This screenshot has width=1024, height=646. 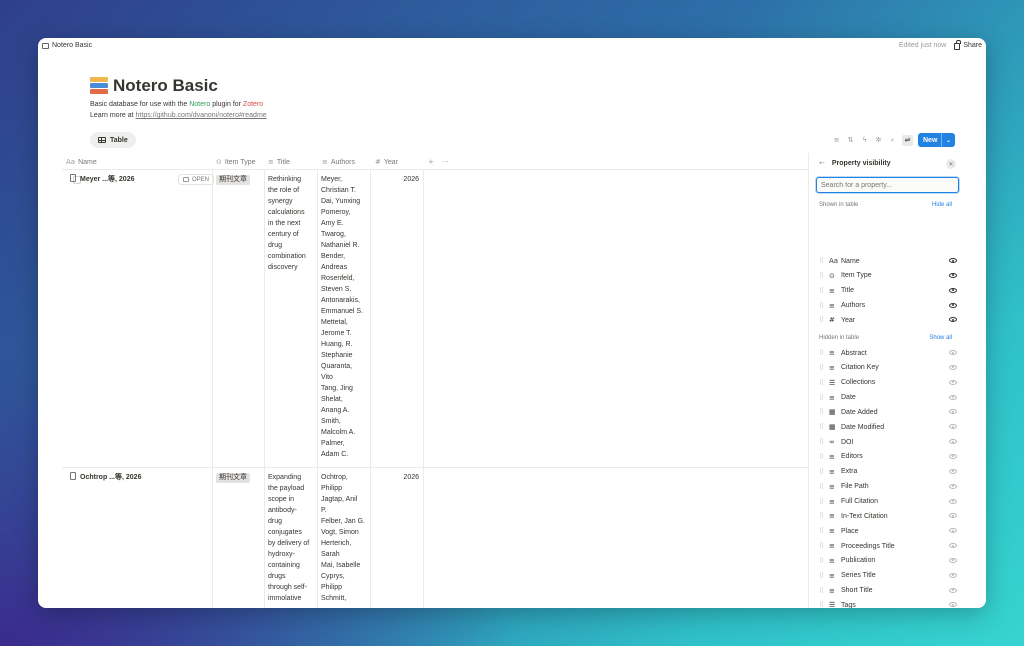 What do you see at coordinates (235, 162) in the screenshot?
I see `column-header-item-type: ⊙ Item Type` at bounding box center [235, 162].